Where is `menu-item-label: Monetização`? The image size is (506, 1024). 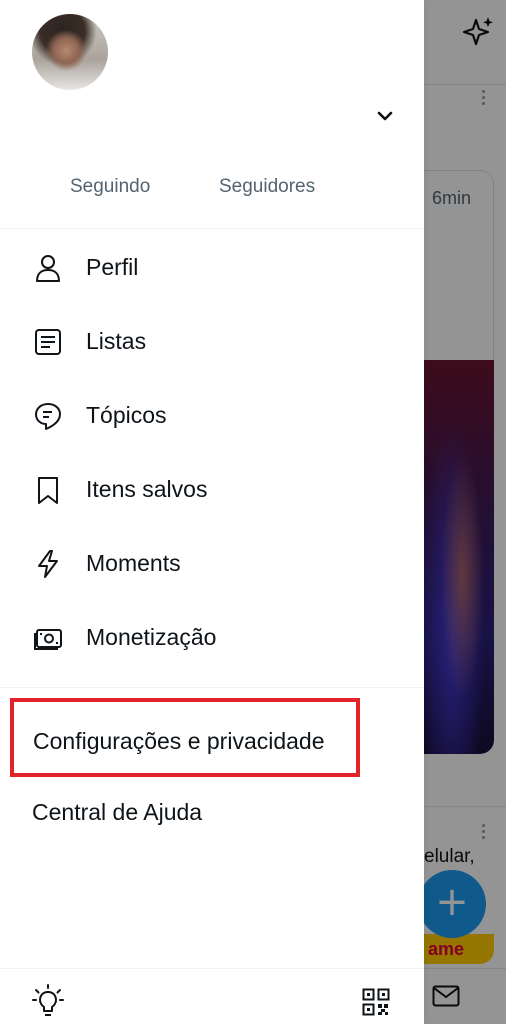
menu-item-label: Monetização is located at coordinates (151, 637).